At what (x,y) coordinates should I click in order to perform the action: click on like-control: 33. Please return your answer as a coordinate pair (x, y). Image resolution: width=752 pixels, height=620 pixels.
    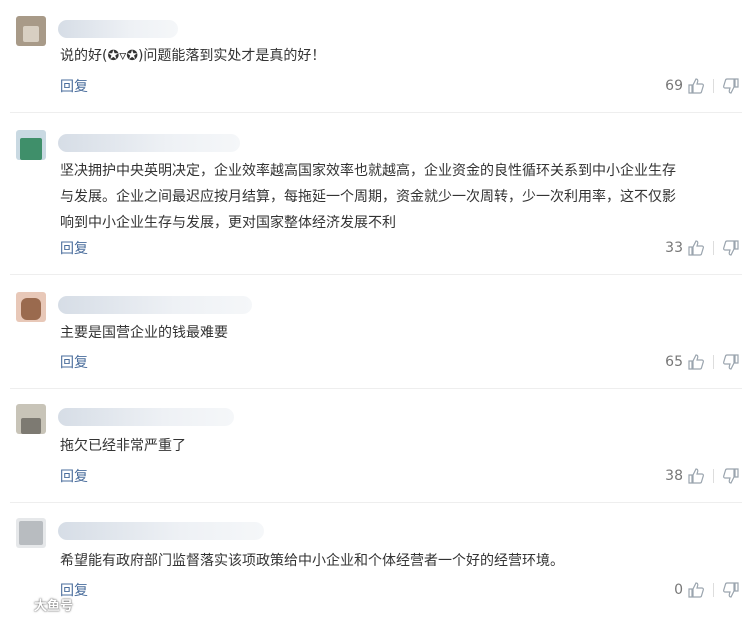
    Looking at the image, I should click on (702, 248).